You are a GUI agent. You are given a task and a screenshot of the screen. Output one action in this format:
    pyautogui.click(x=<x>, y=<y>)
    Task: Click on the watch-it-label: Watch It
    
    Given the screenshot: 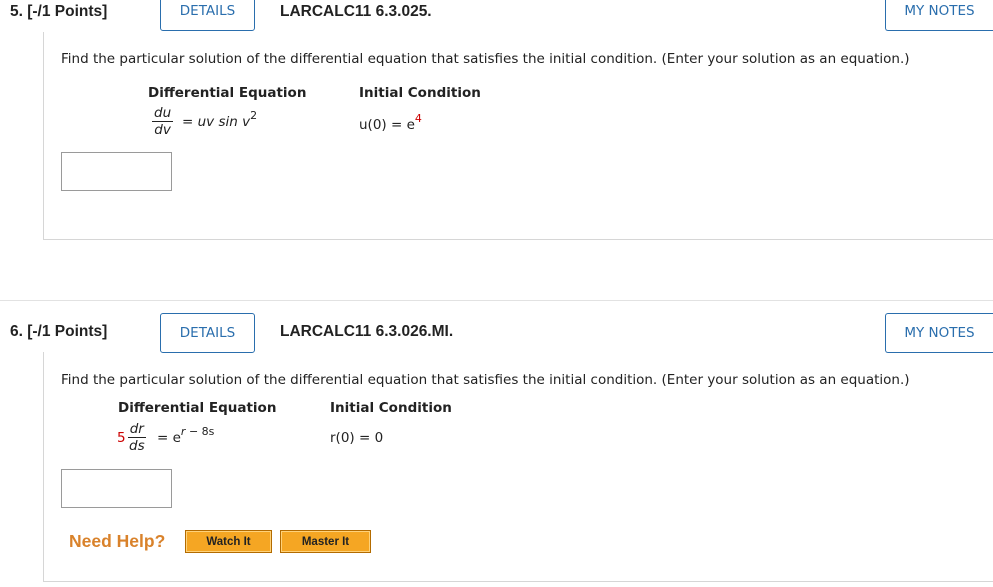 What is the action you would take?
    pyautogui.click(x=228, y=541)
    